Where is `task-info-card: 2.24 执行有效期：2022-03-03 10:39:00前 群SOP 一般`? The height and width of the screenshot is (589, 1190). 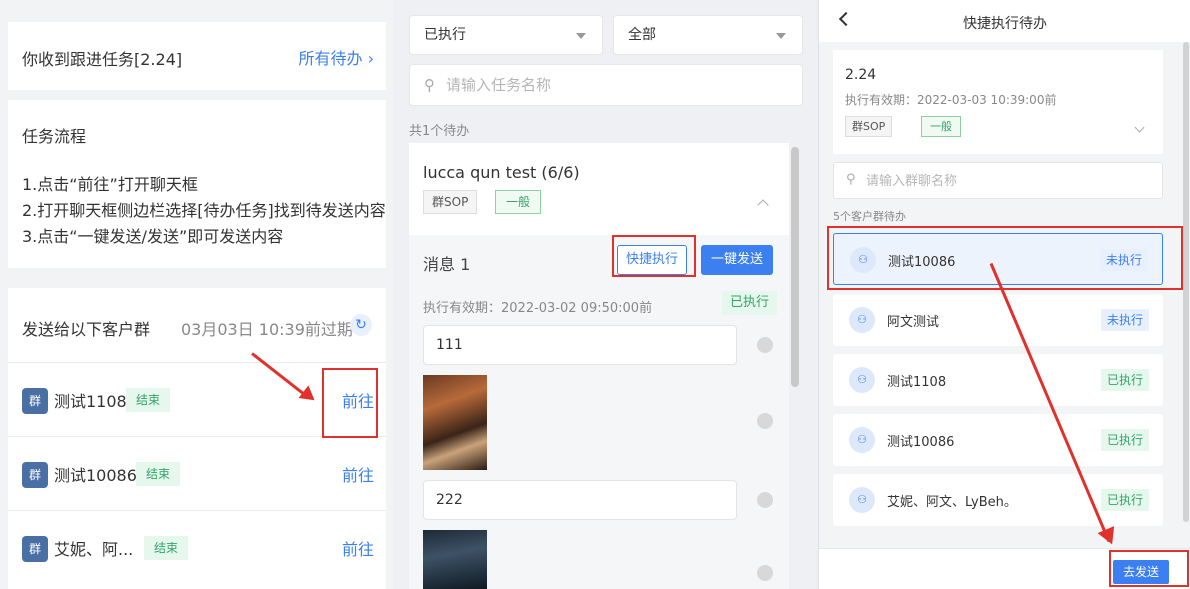
task-info-card: 2.24 执行有效期：2022-03-03 10:39:00前 群SOP 一般 is located at coordinates (998, 102).